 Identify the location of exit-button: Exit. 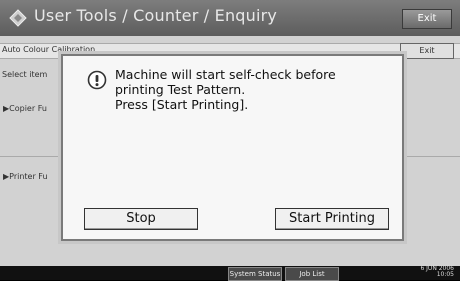
(427, 19).